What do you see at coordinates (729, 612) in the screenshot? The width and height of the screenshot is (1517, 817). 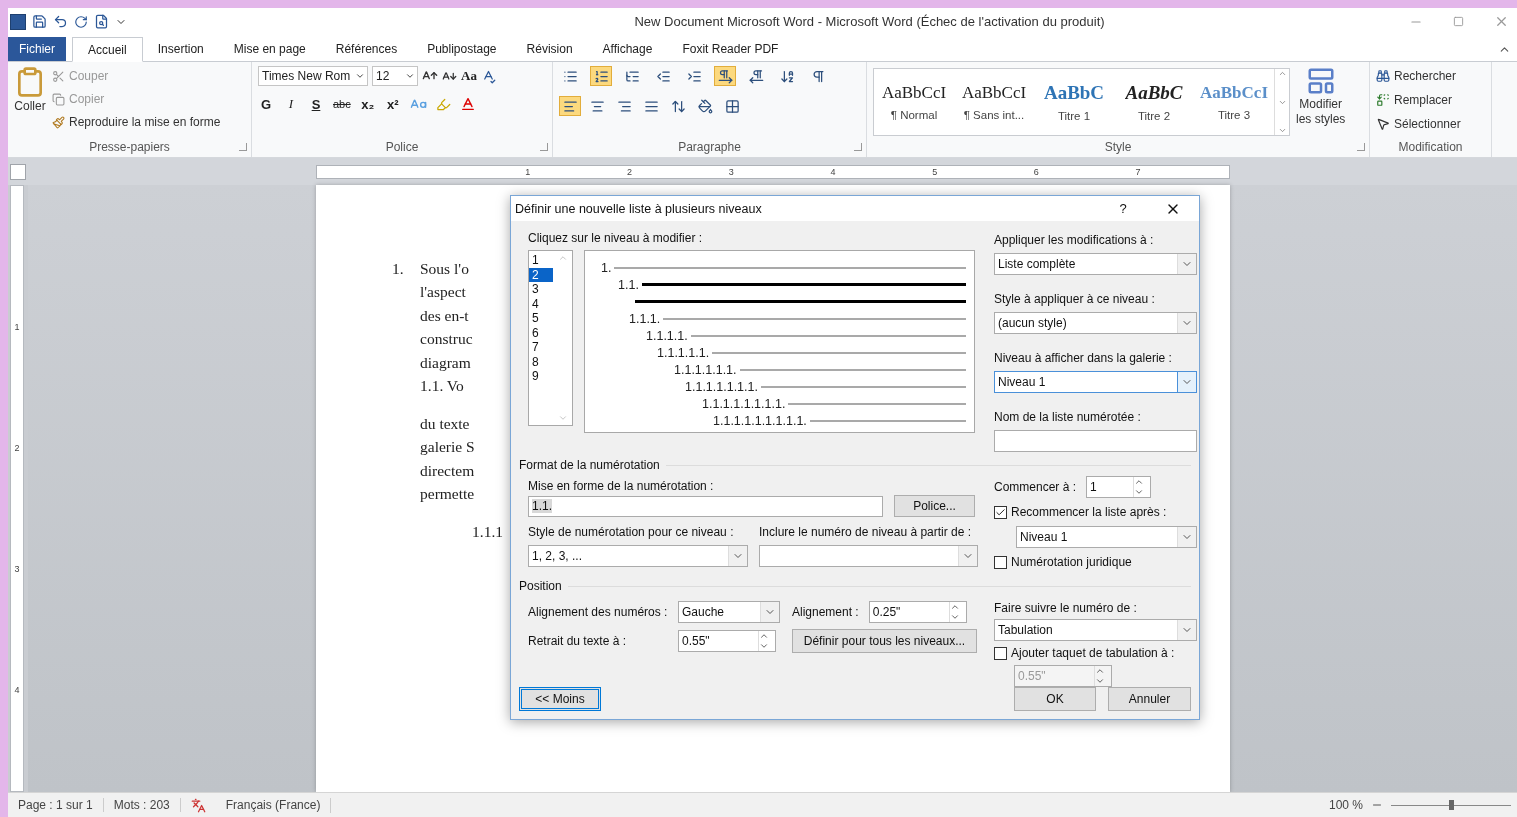 I see `number-alignment-select: Gauche` at bounding box center [729, 612].